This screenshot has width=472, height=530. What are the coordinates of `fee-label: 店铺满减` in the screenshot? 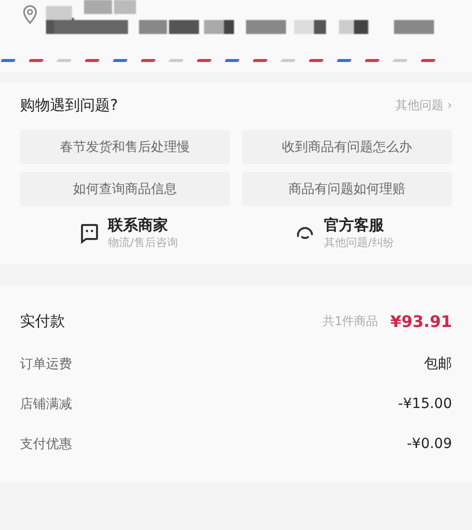 It's located at (46, 404).